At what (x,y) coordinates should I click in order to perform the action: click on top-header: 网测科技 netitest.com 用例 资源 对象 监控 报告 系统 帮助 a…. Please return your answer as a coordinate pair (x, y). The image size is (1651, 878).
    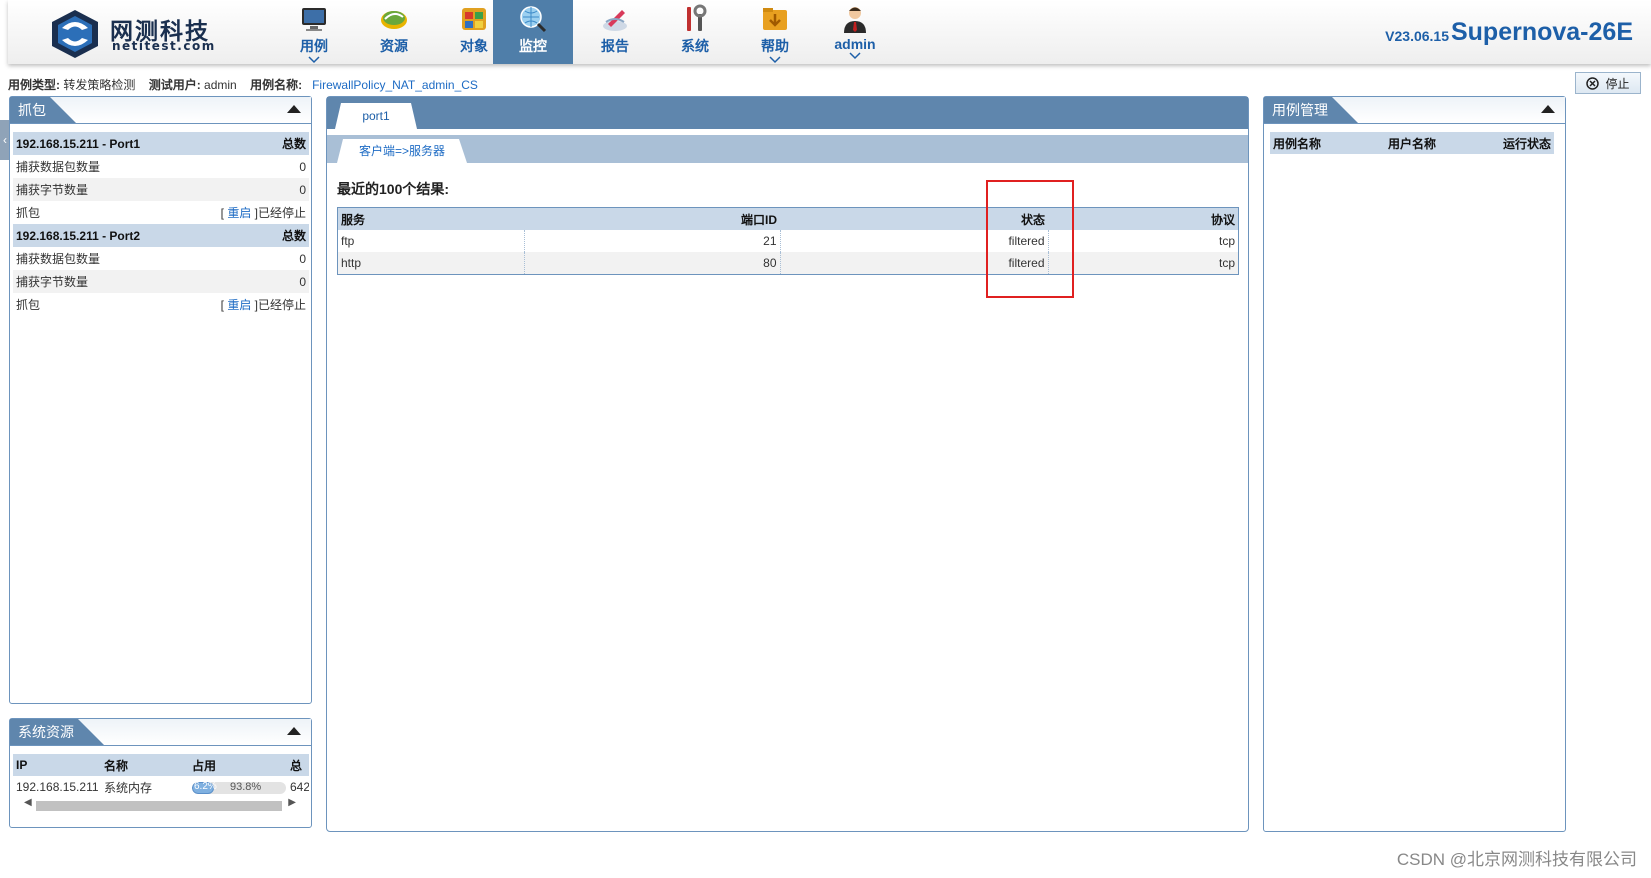
    Looking at the image, I should click on (829, 32).